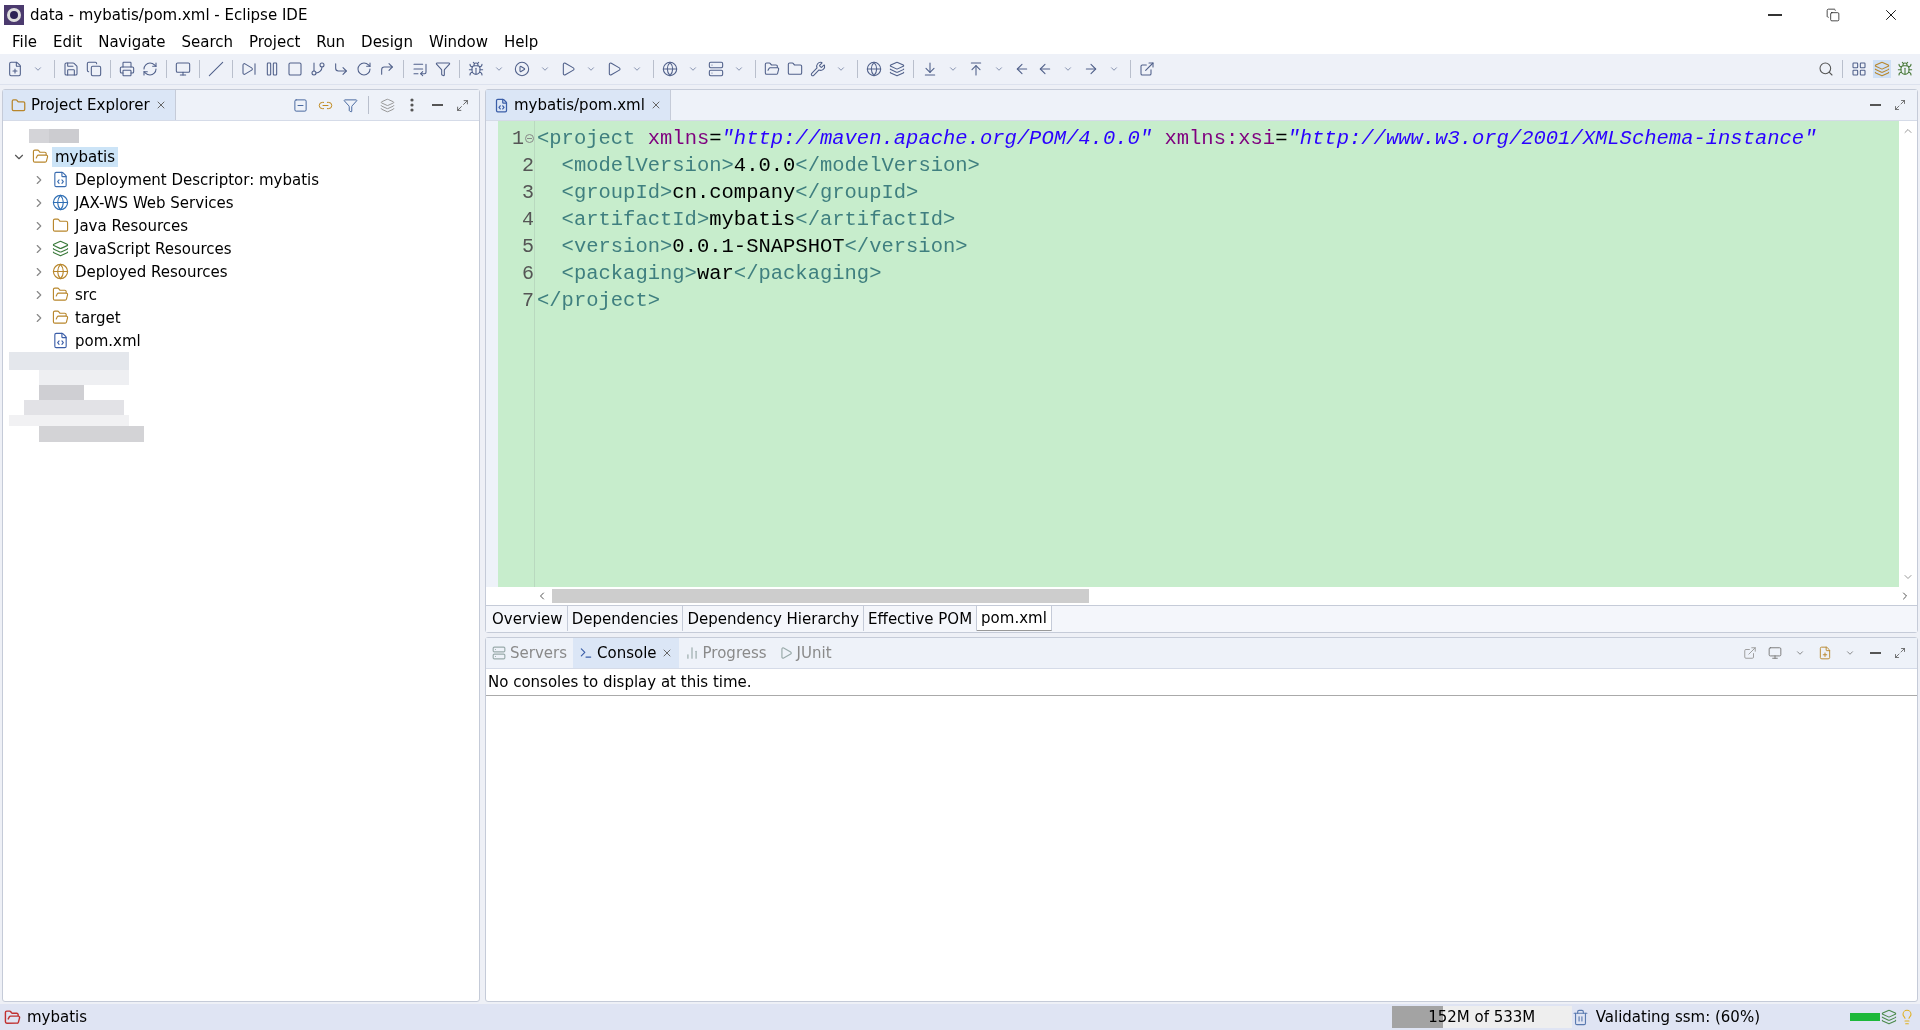  Describe the element at coordinates (94, 69) in the screenshot. I see `save-all-button` at that location.